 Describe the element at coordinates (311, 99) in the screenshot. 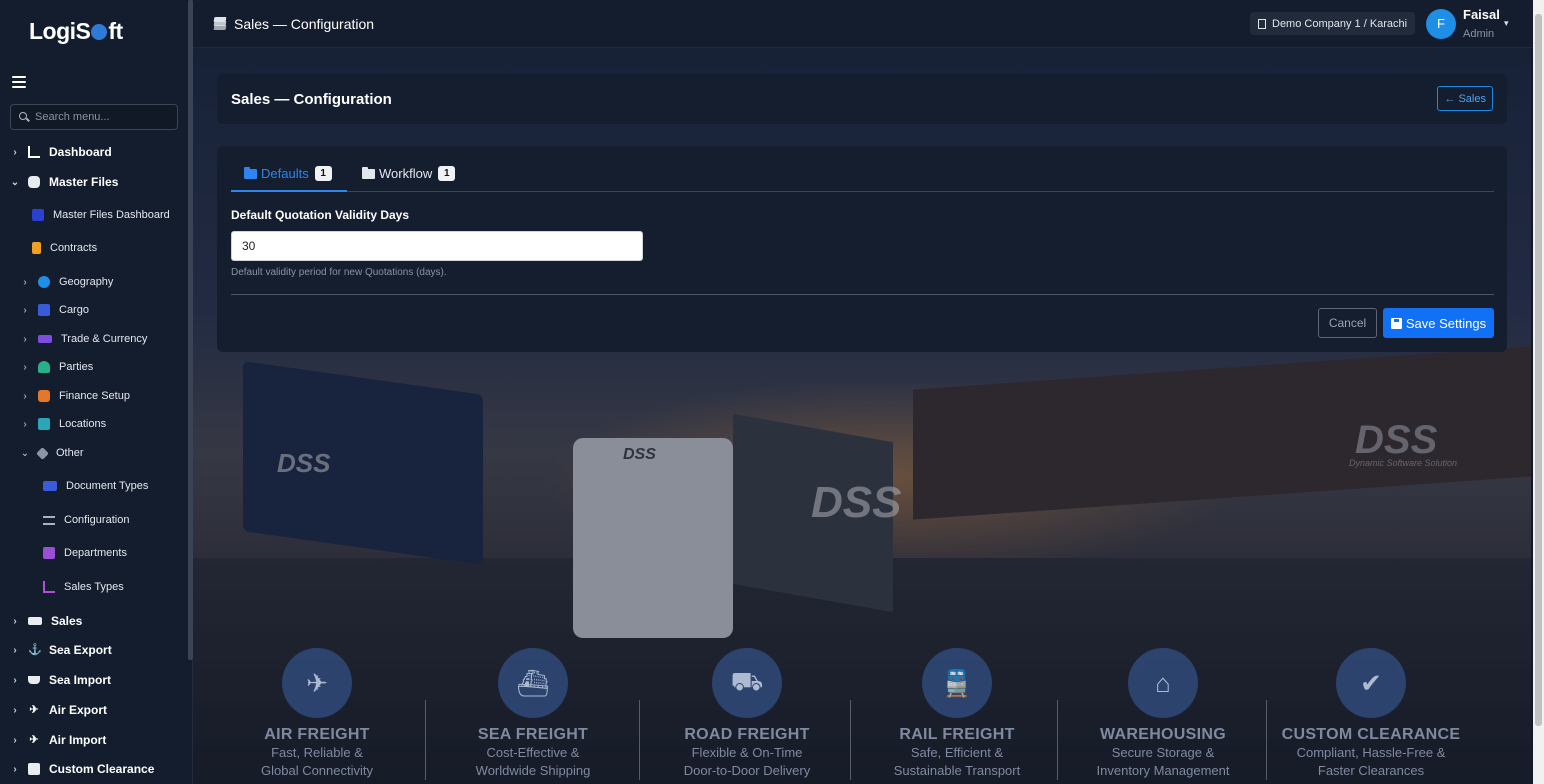

I see `card-title: Sales — Configuration` at that location.